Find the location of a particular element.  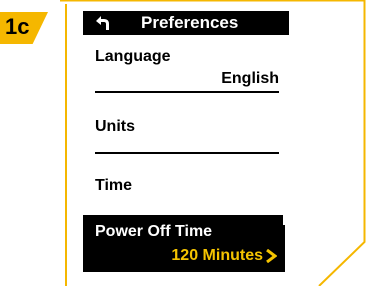

setting-value-language: English is located at coordinates (250, 78).